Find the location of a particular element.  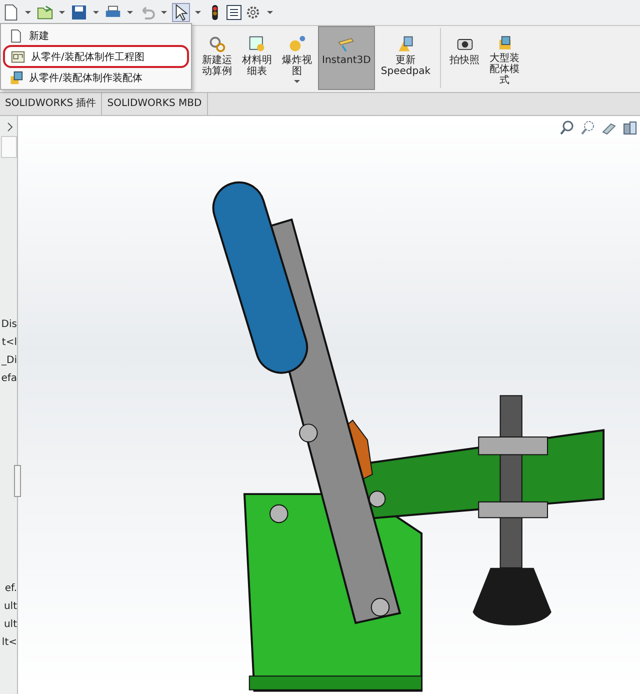

tree-item: t<l is located at coordinates (9, 342).